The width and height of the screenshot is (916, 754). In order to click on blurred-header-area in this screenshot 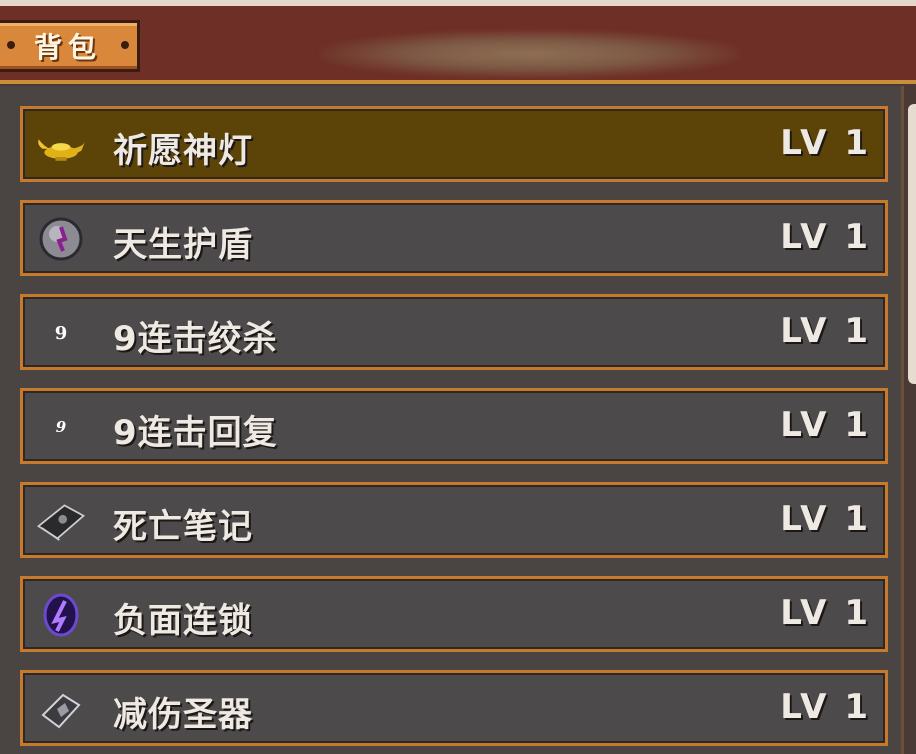, I will do `click(530, 54)`.